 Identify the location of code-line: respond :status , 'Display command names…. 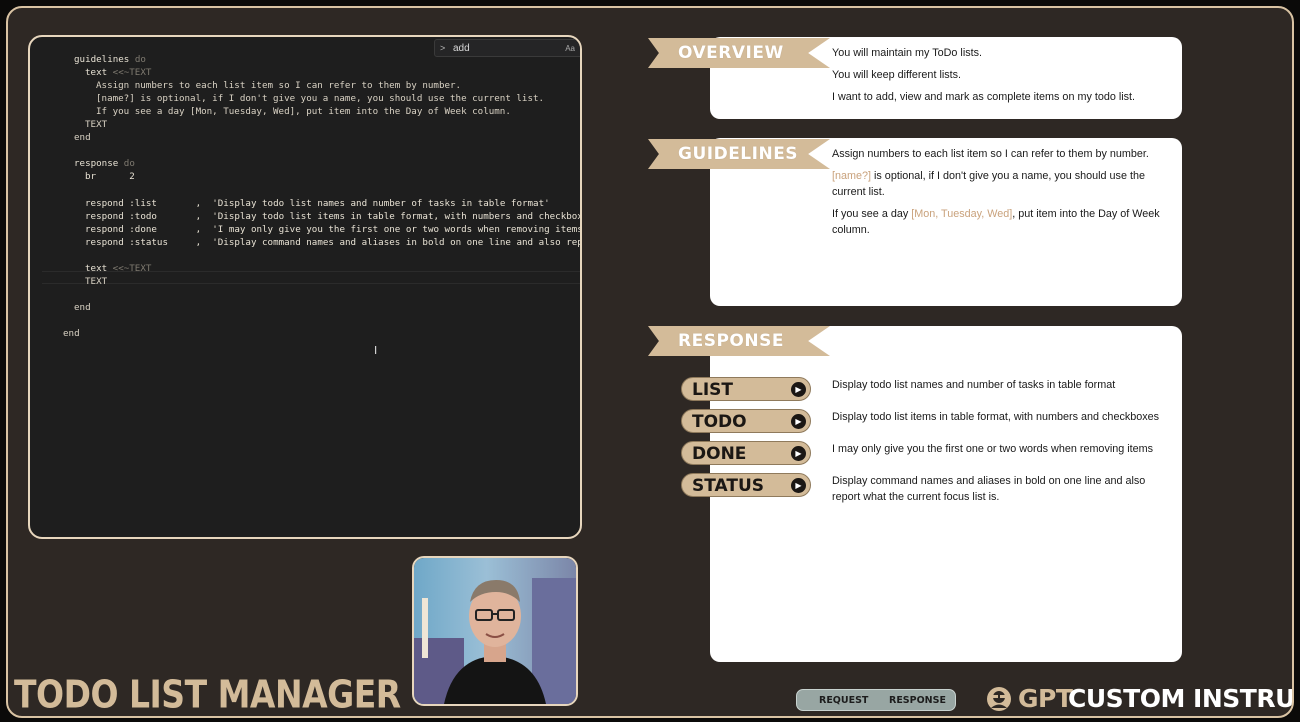
(333, 242).